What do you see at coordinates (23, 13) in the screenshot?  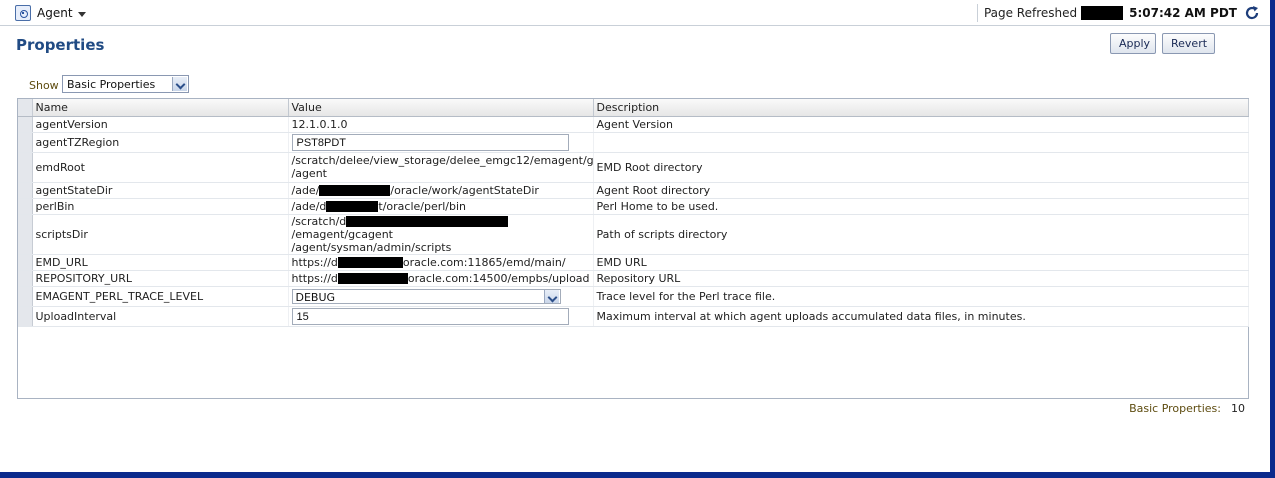 I see `agent-target-icon` at bounding box center [23, 13].